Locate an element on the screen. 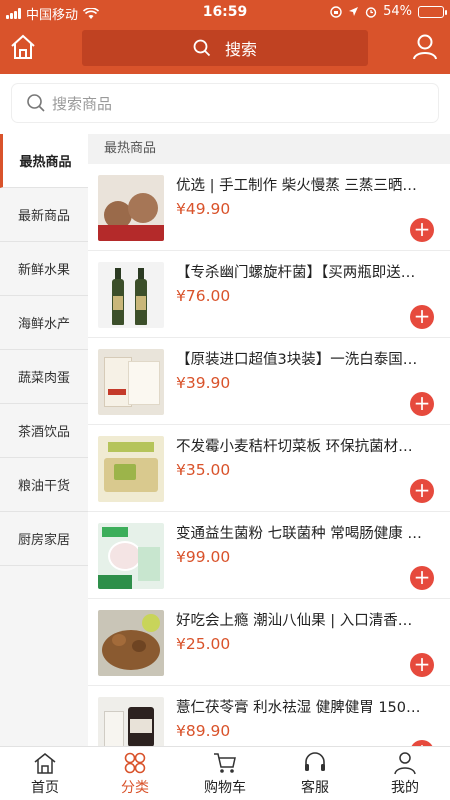 This screenshot has width=450, height=800. product-price: ¥25.00 is located at coordinates (203, 644).